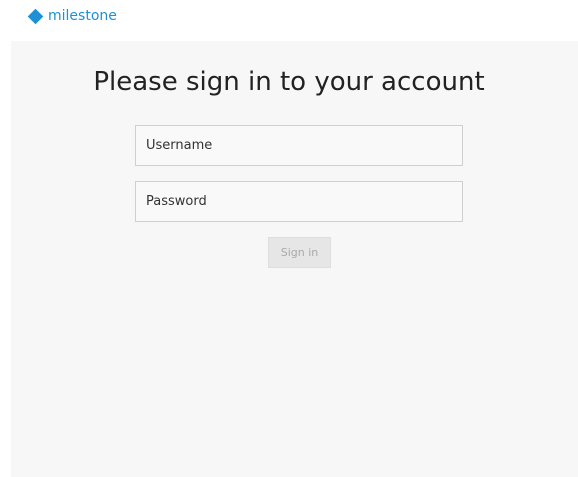  Describe the element at coordinates (299, 145) in the screenshot. I see `username-input` at that location.